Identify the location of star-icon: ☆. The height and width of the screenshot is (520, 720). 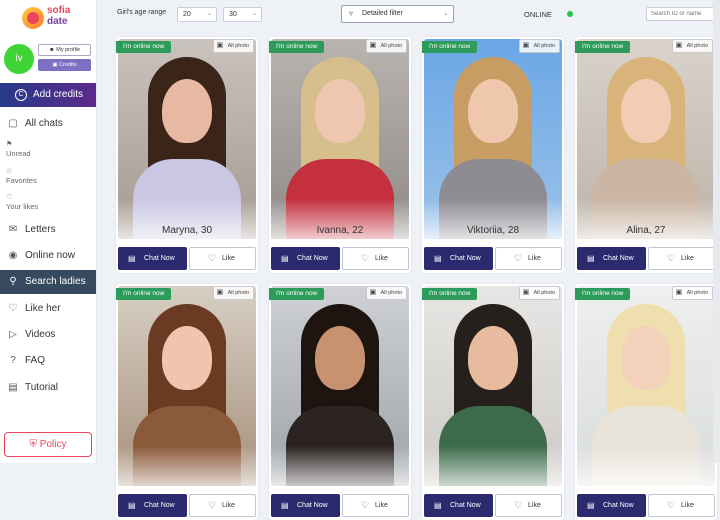
(9, 171).